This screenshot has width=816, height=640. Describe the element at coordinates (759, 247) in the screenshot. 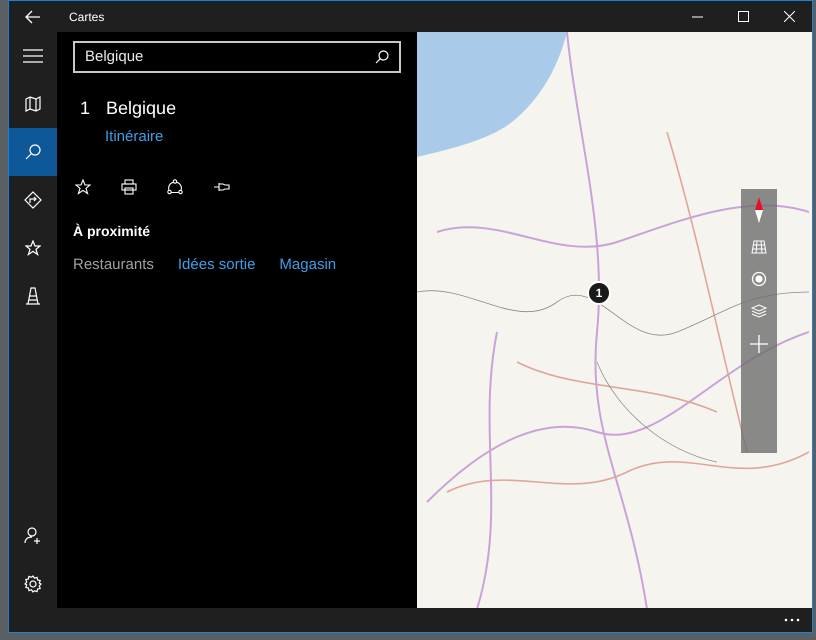

I see `grid-icon` at that location.